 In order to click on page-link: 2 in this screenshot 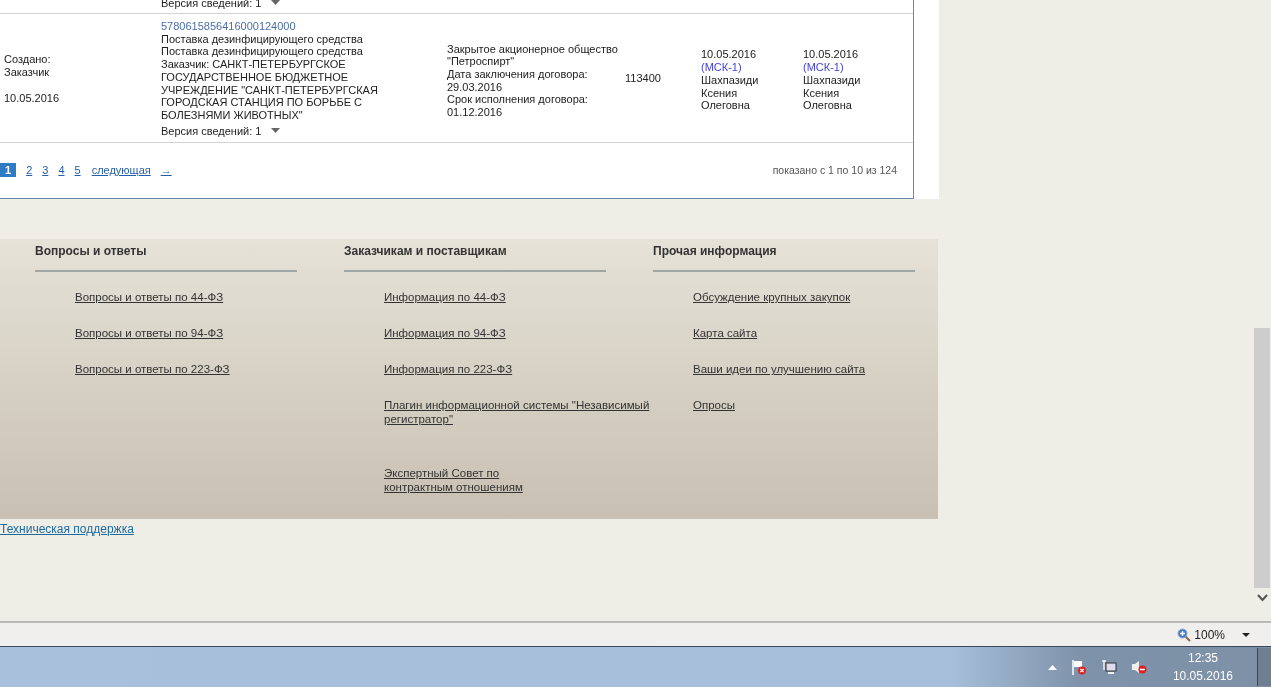, I will do `click(29, 170)`.